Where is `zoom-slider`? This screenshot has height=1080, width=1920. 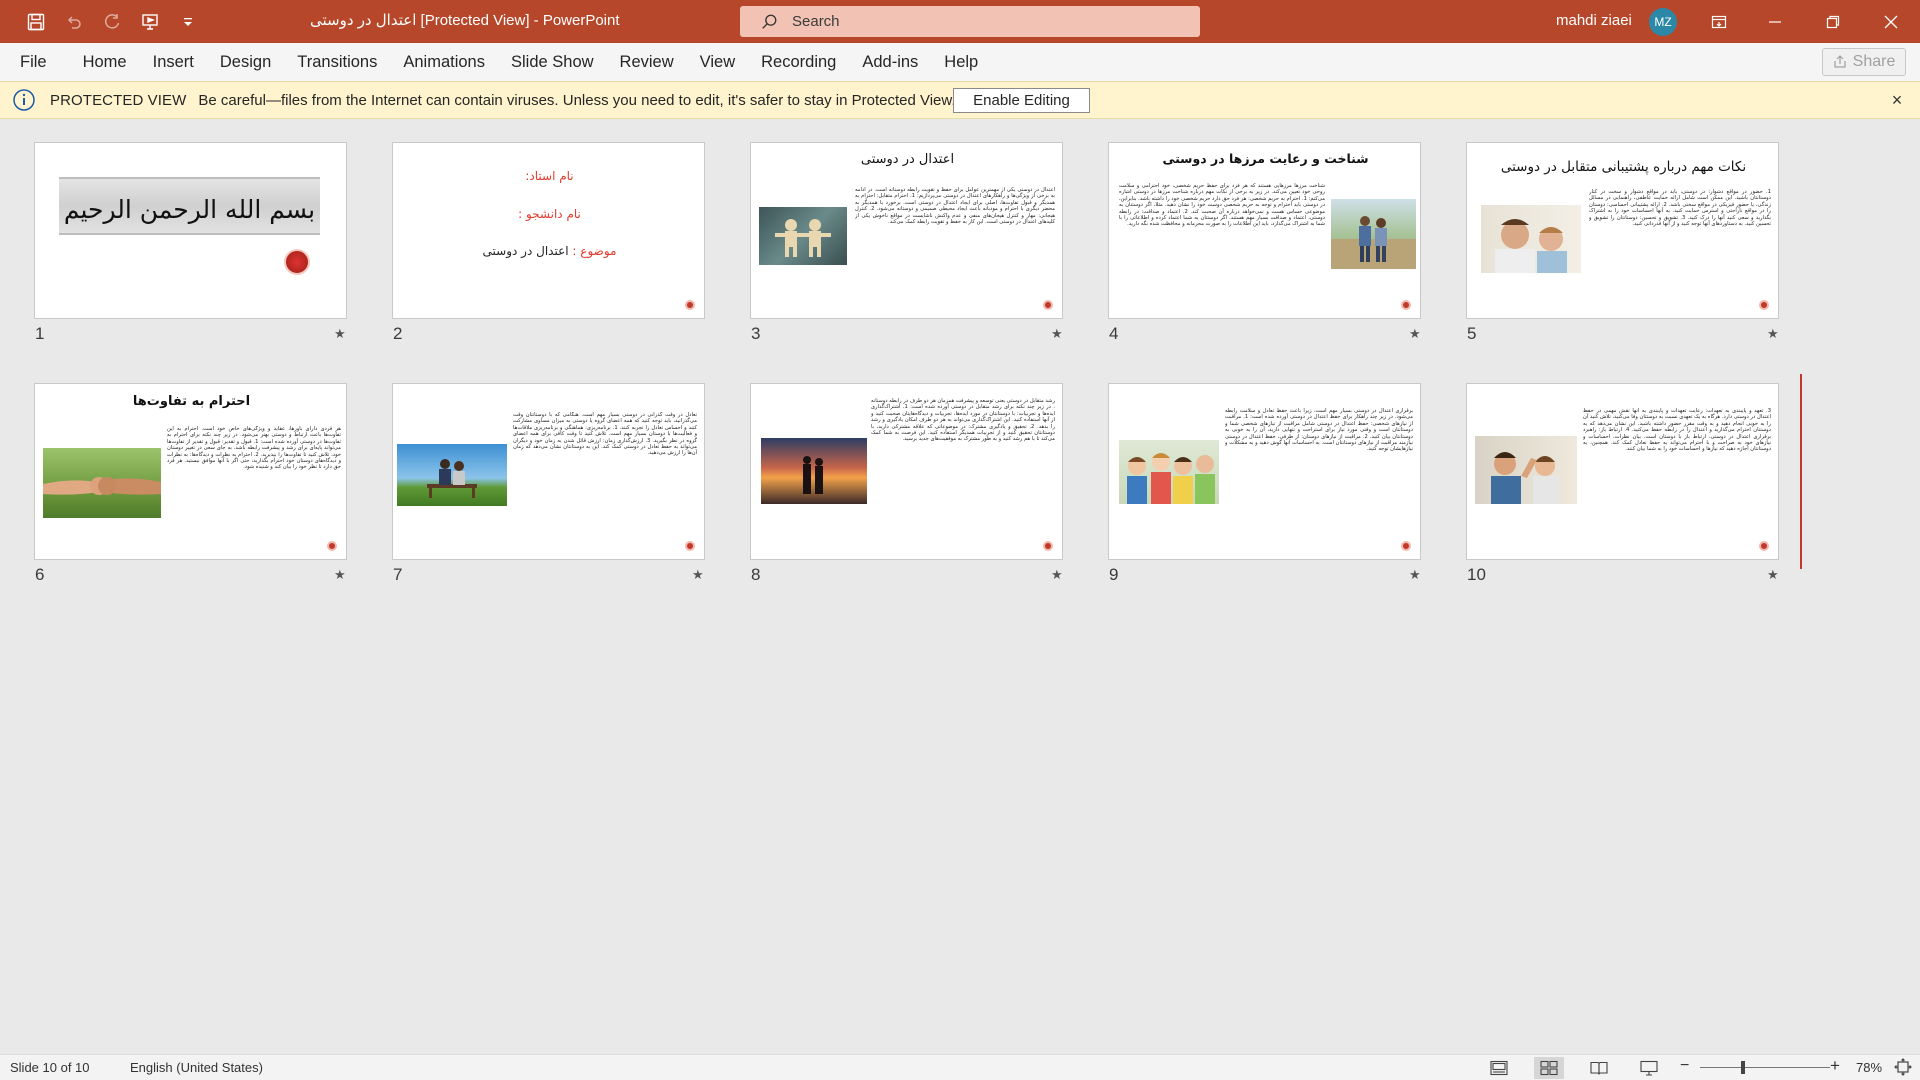
zoom-slider is located at coordinates (1765, 1067).